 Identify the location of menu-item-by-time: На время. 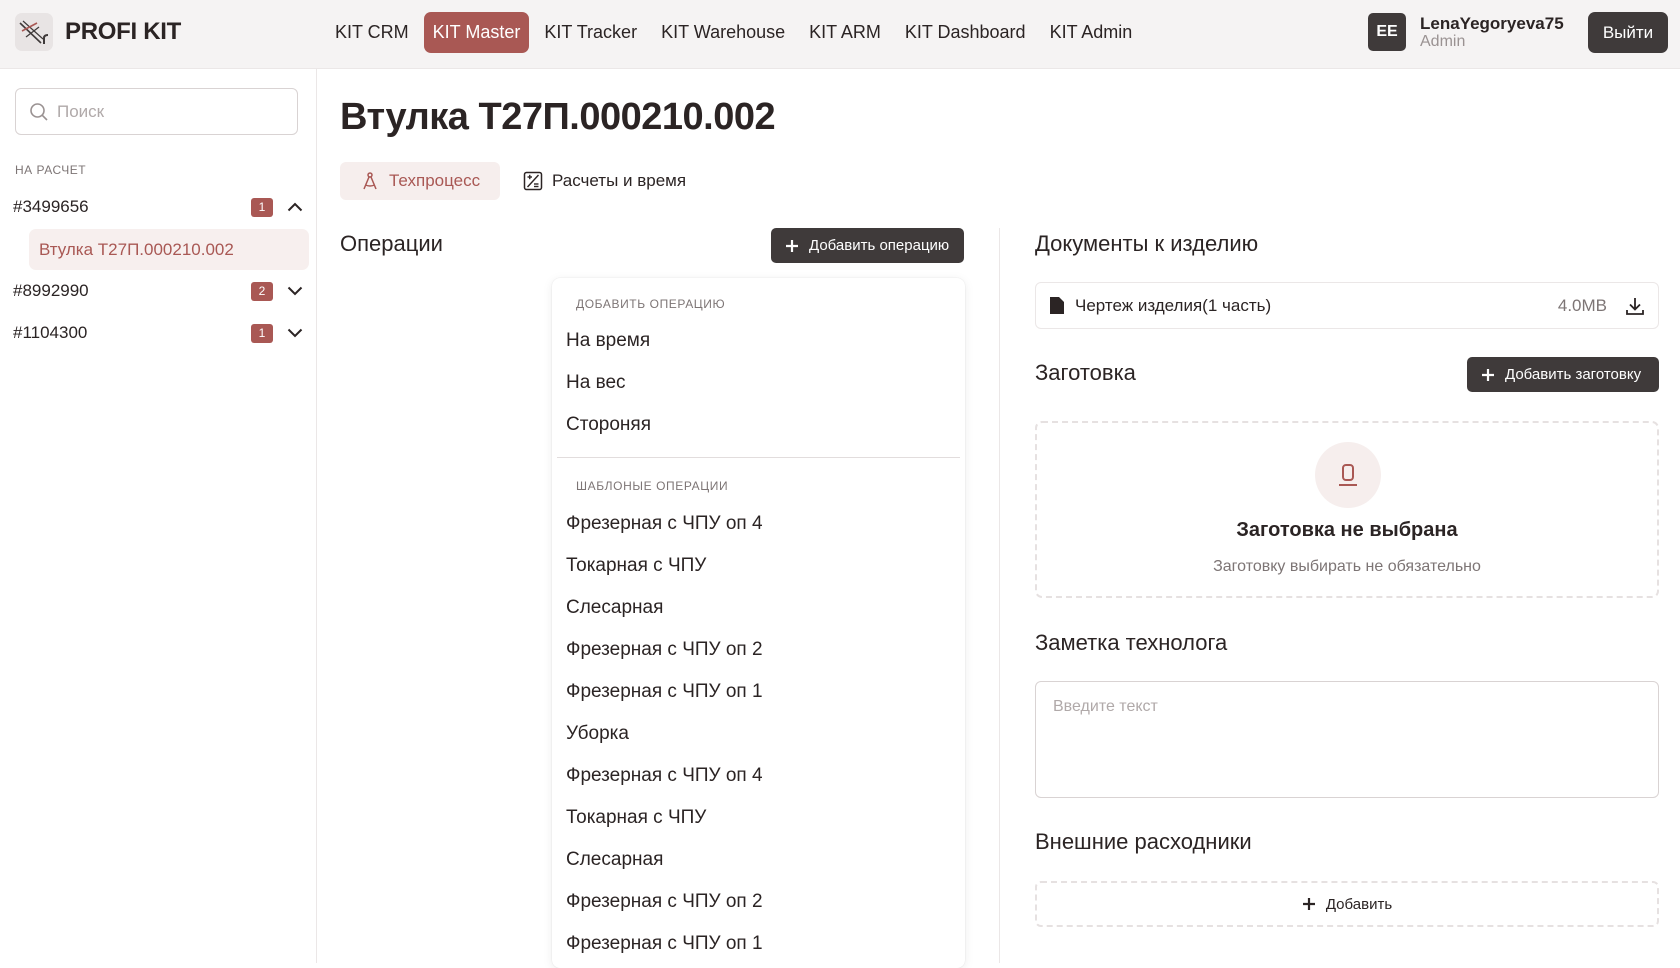
(758, 341).